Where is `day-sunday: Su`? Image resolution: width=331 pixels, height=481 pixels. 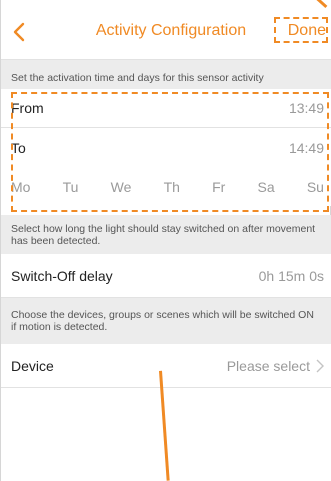 day-sunday: Su is located at coordinates (315, 187).